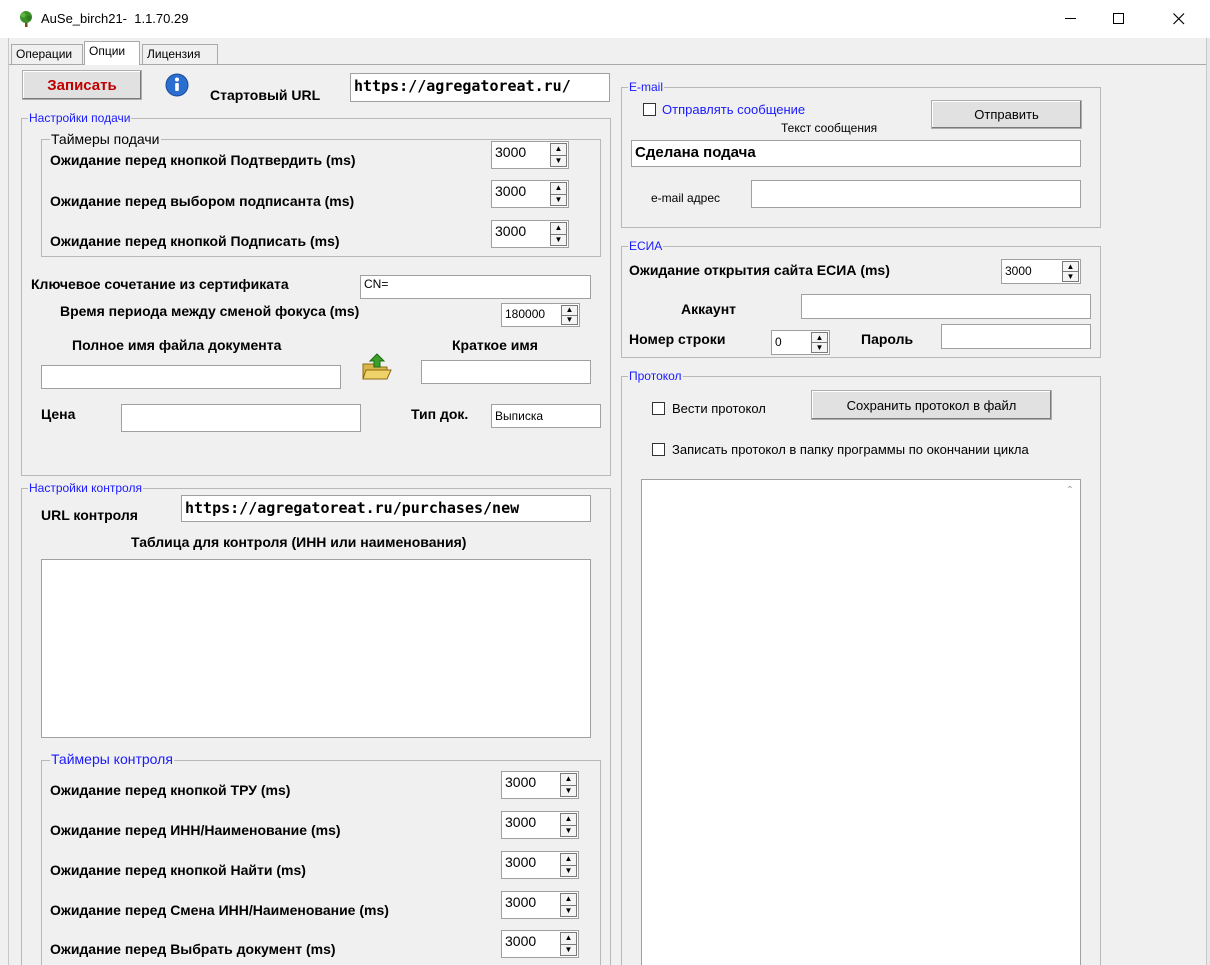 The width and height of the screenshot is (1210, 965). Describe the element at coordinates (178, 84) in the screenshot. I see `info-icon` at that location.